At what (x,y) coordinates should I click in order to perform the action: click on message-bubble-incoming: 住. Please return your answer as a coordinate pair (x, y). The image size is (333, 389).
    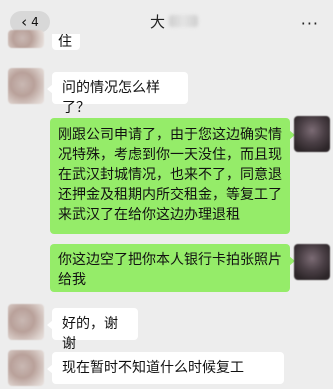
    Looking at the image, I should click on (66, 42).